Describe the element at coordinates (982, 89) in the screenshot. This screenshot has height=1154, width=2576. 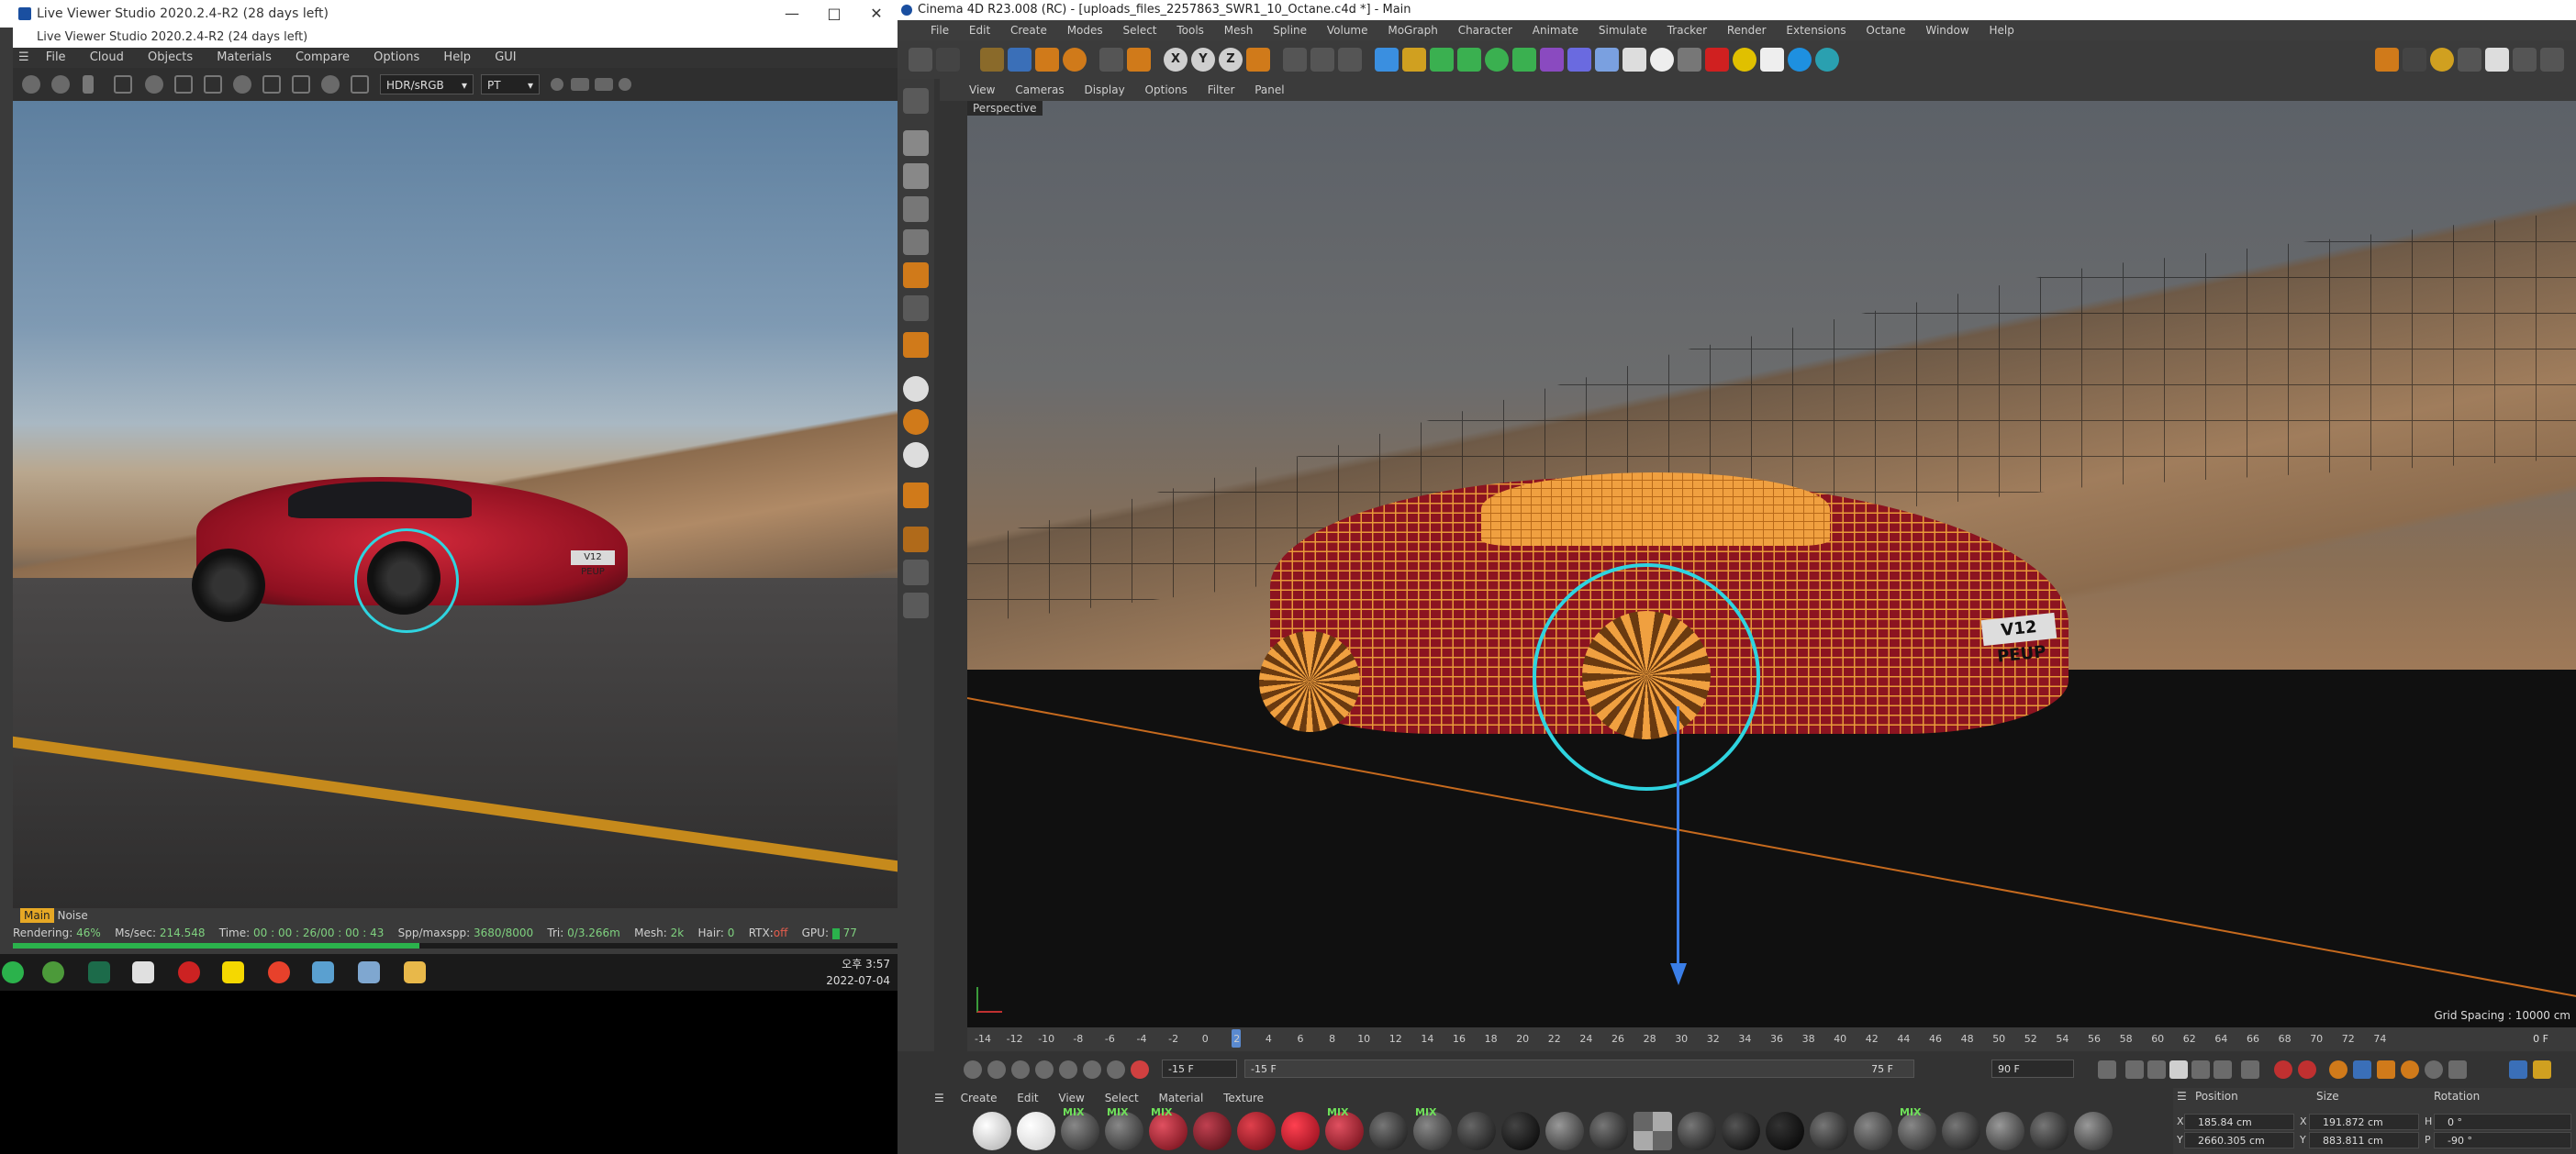
I see `viewport-menu-view: View` at that location.